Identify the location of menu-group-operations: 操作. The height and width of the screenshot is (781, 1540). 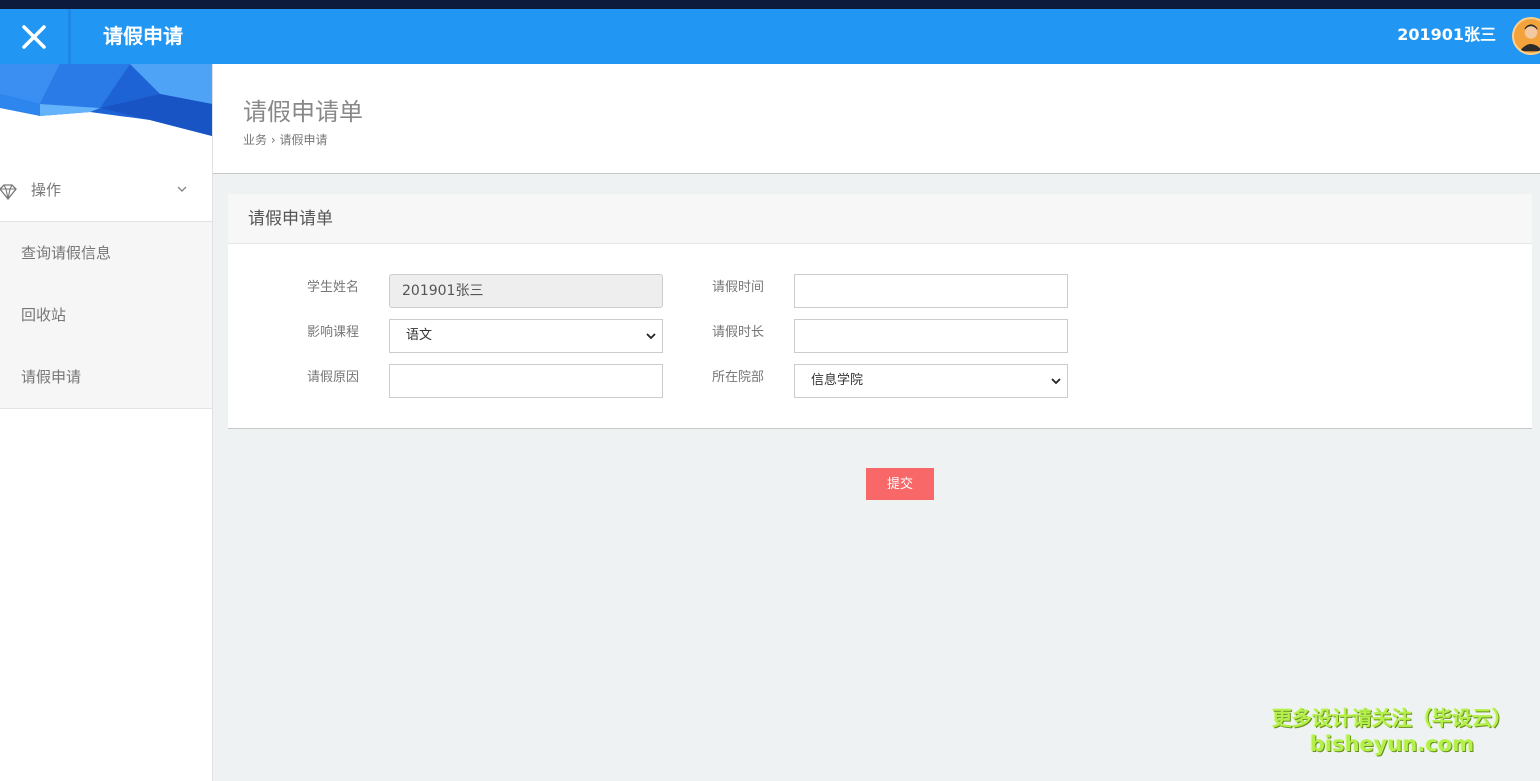
(106, 192).